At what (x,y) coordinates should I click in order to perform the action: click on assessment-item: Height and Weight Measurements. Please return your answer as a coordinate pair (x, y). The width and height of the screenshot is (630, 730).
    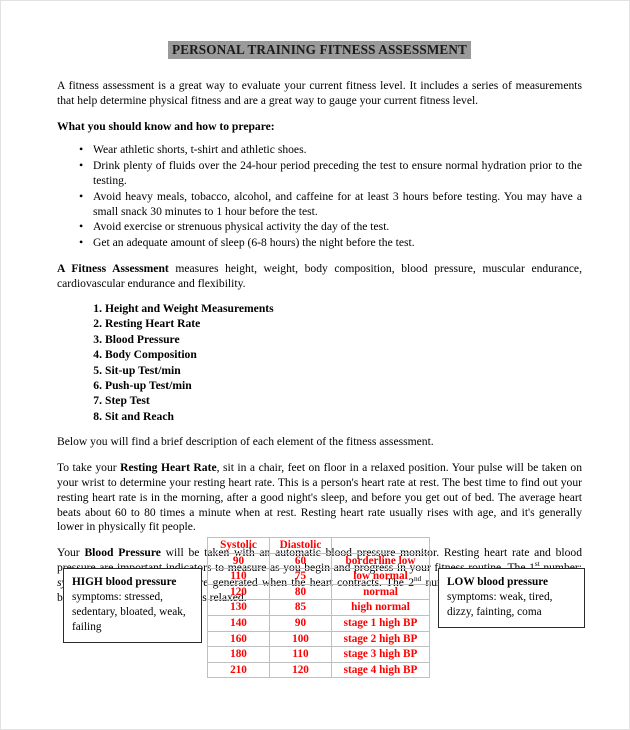
    Looking at the image, I should click on (180, 309).